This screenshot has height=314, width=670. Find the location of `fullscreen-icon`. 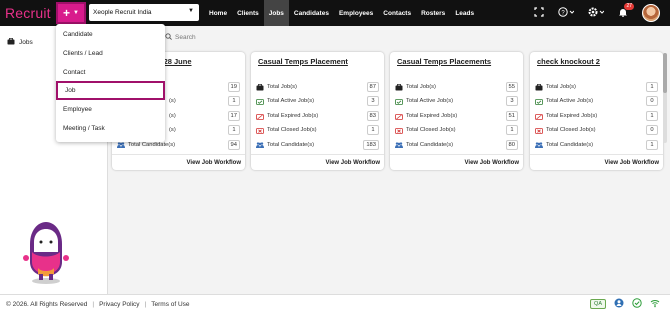

fullscreen-icon is located at coordinates (539, 13).